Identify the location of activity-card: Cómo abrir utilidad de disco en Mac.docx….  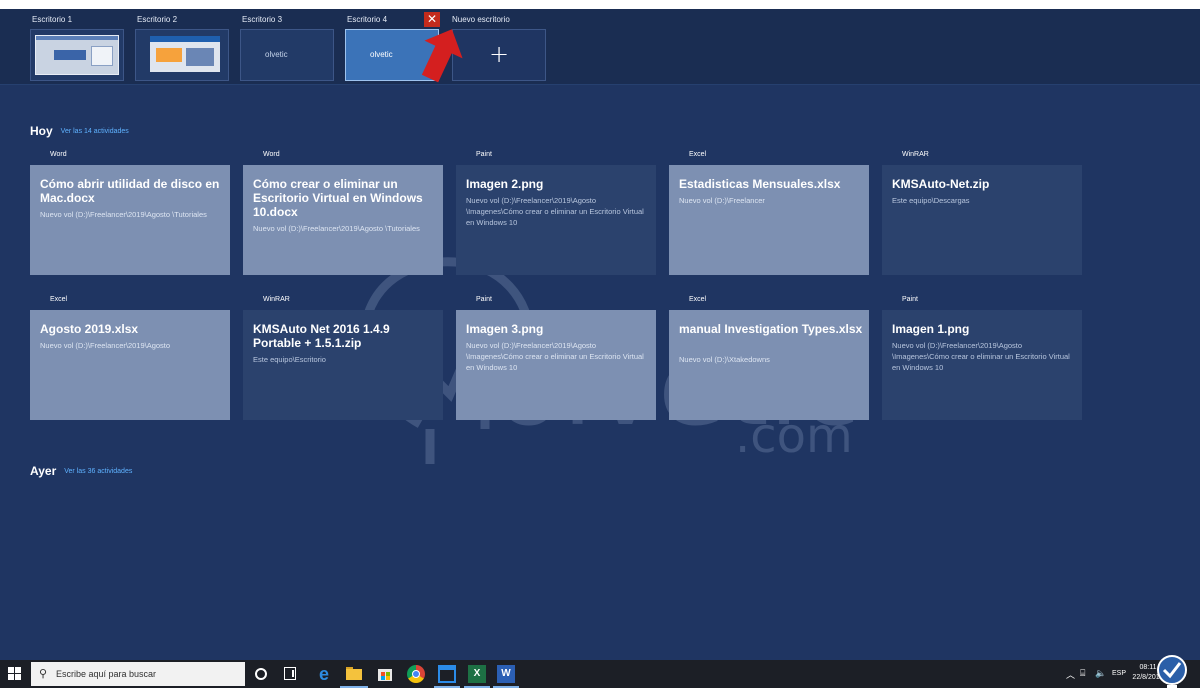
(130, 220).